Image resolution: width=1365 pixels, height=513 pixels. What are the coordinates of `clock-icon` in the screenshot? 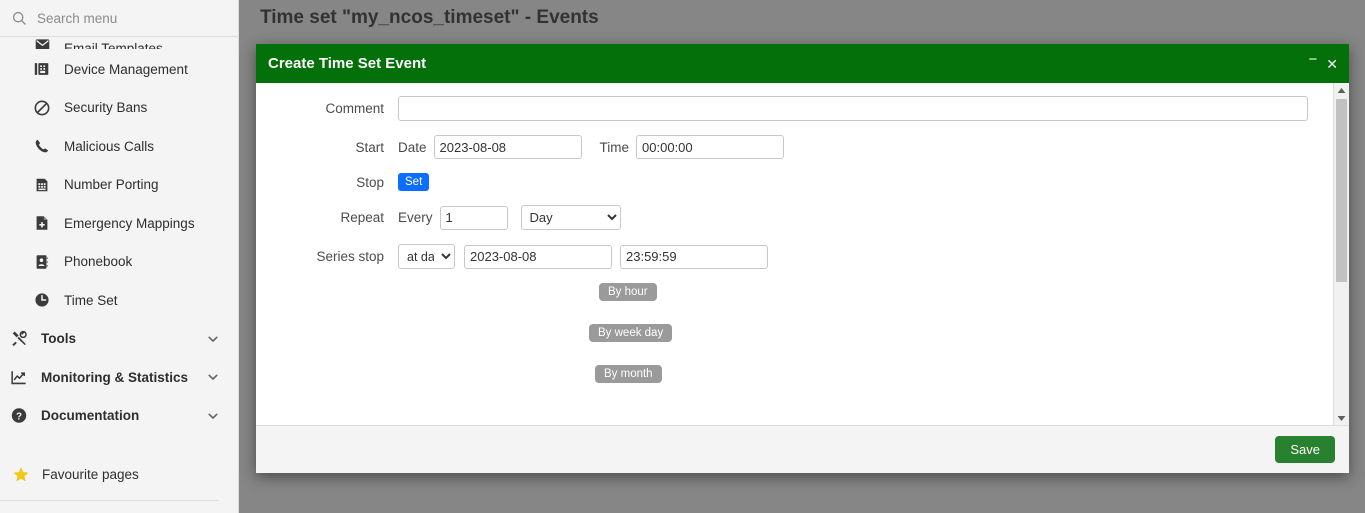 It's located at (42, 300).